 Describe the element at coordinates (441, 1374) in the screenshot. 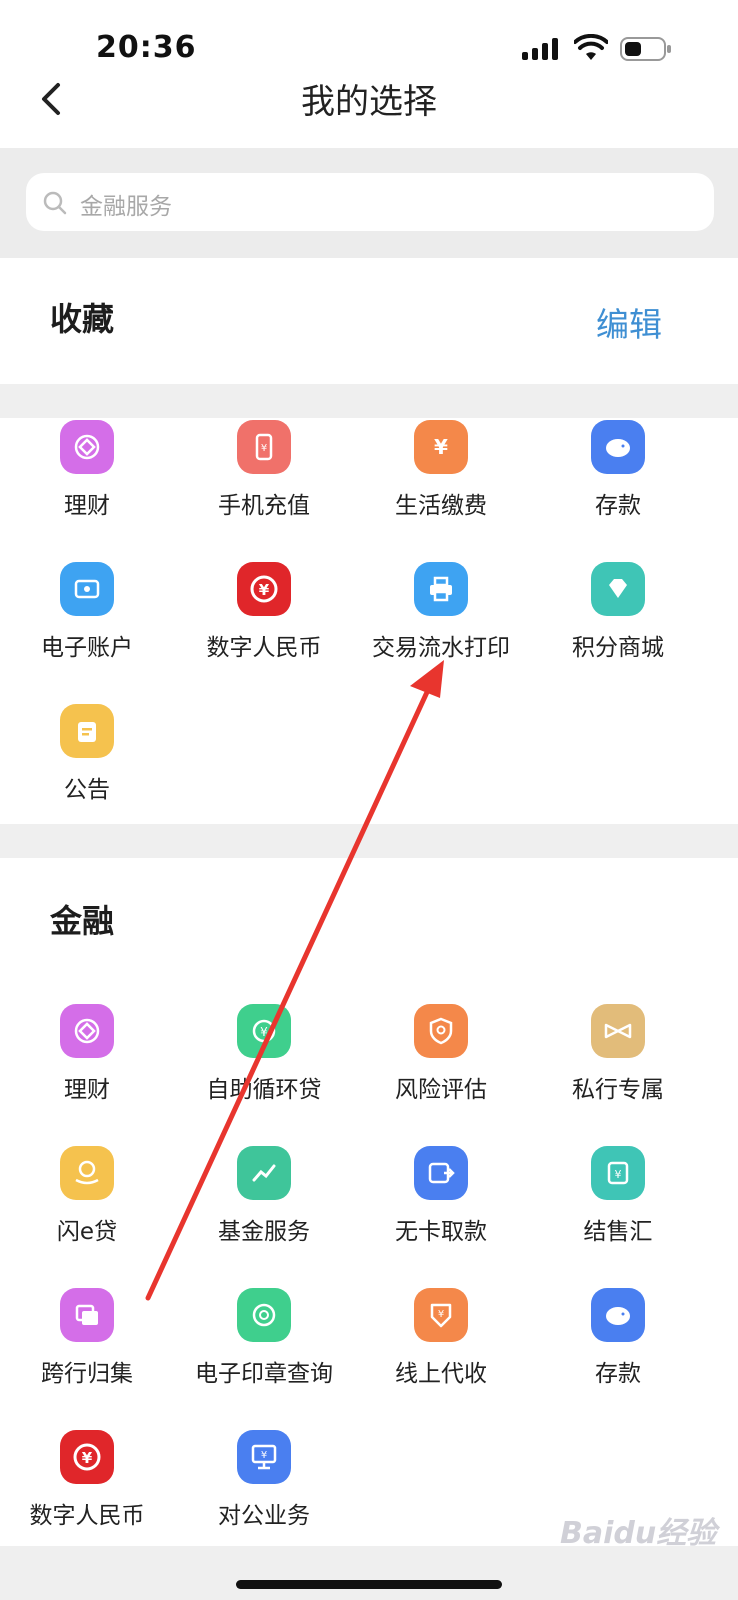

I see `finance-item-label: 线上代收` at that location.